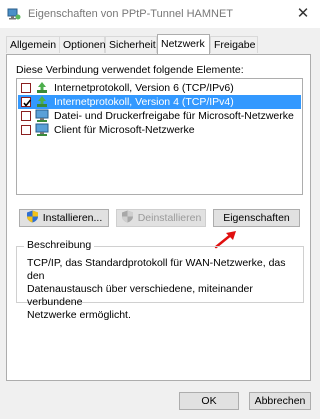 The image size is (320, 419). What do you see at coordinates (124, 130) in the screenshot?
I see `item-label: Client für Microsoft-Netzwerke` at bounding box center [124, 130].